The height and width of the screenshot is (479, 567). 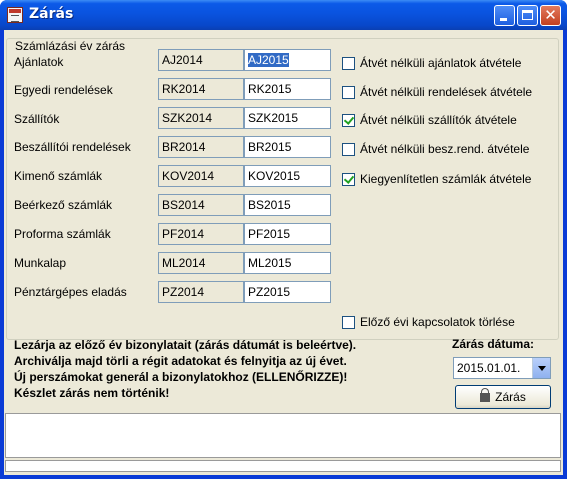 What do you see at coordinates (287, 292) in the screenshot?
I see `new-prefix-penztargepes-eladas: PZ2015` at bounding box center [287, 292].